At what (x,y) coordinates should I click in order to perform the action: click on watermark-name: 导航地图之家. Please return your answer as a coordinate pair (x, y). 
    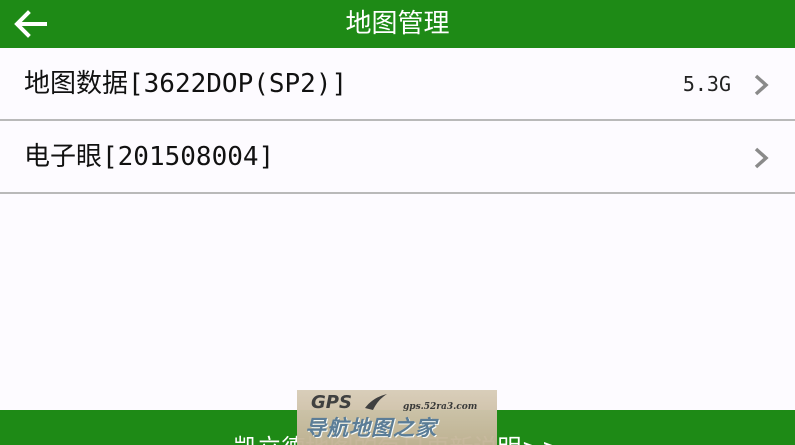
    Looking at the image, I should click on (371, 428).